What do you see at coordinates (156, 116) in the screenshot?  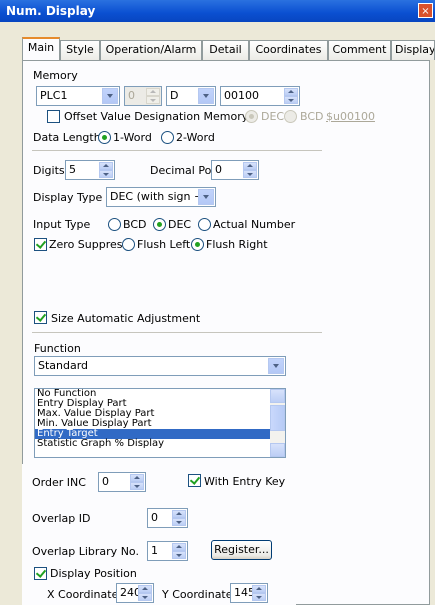 I see `offset-label: Offset Value Designation Memory` at bounding box center [156, 116].